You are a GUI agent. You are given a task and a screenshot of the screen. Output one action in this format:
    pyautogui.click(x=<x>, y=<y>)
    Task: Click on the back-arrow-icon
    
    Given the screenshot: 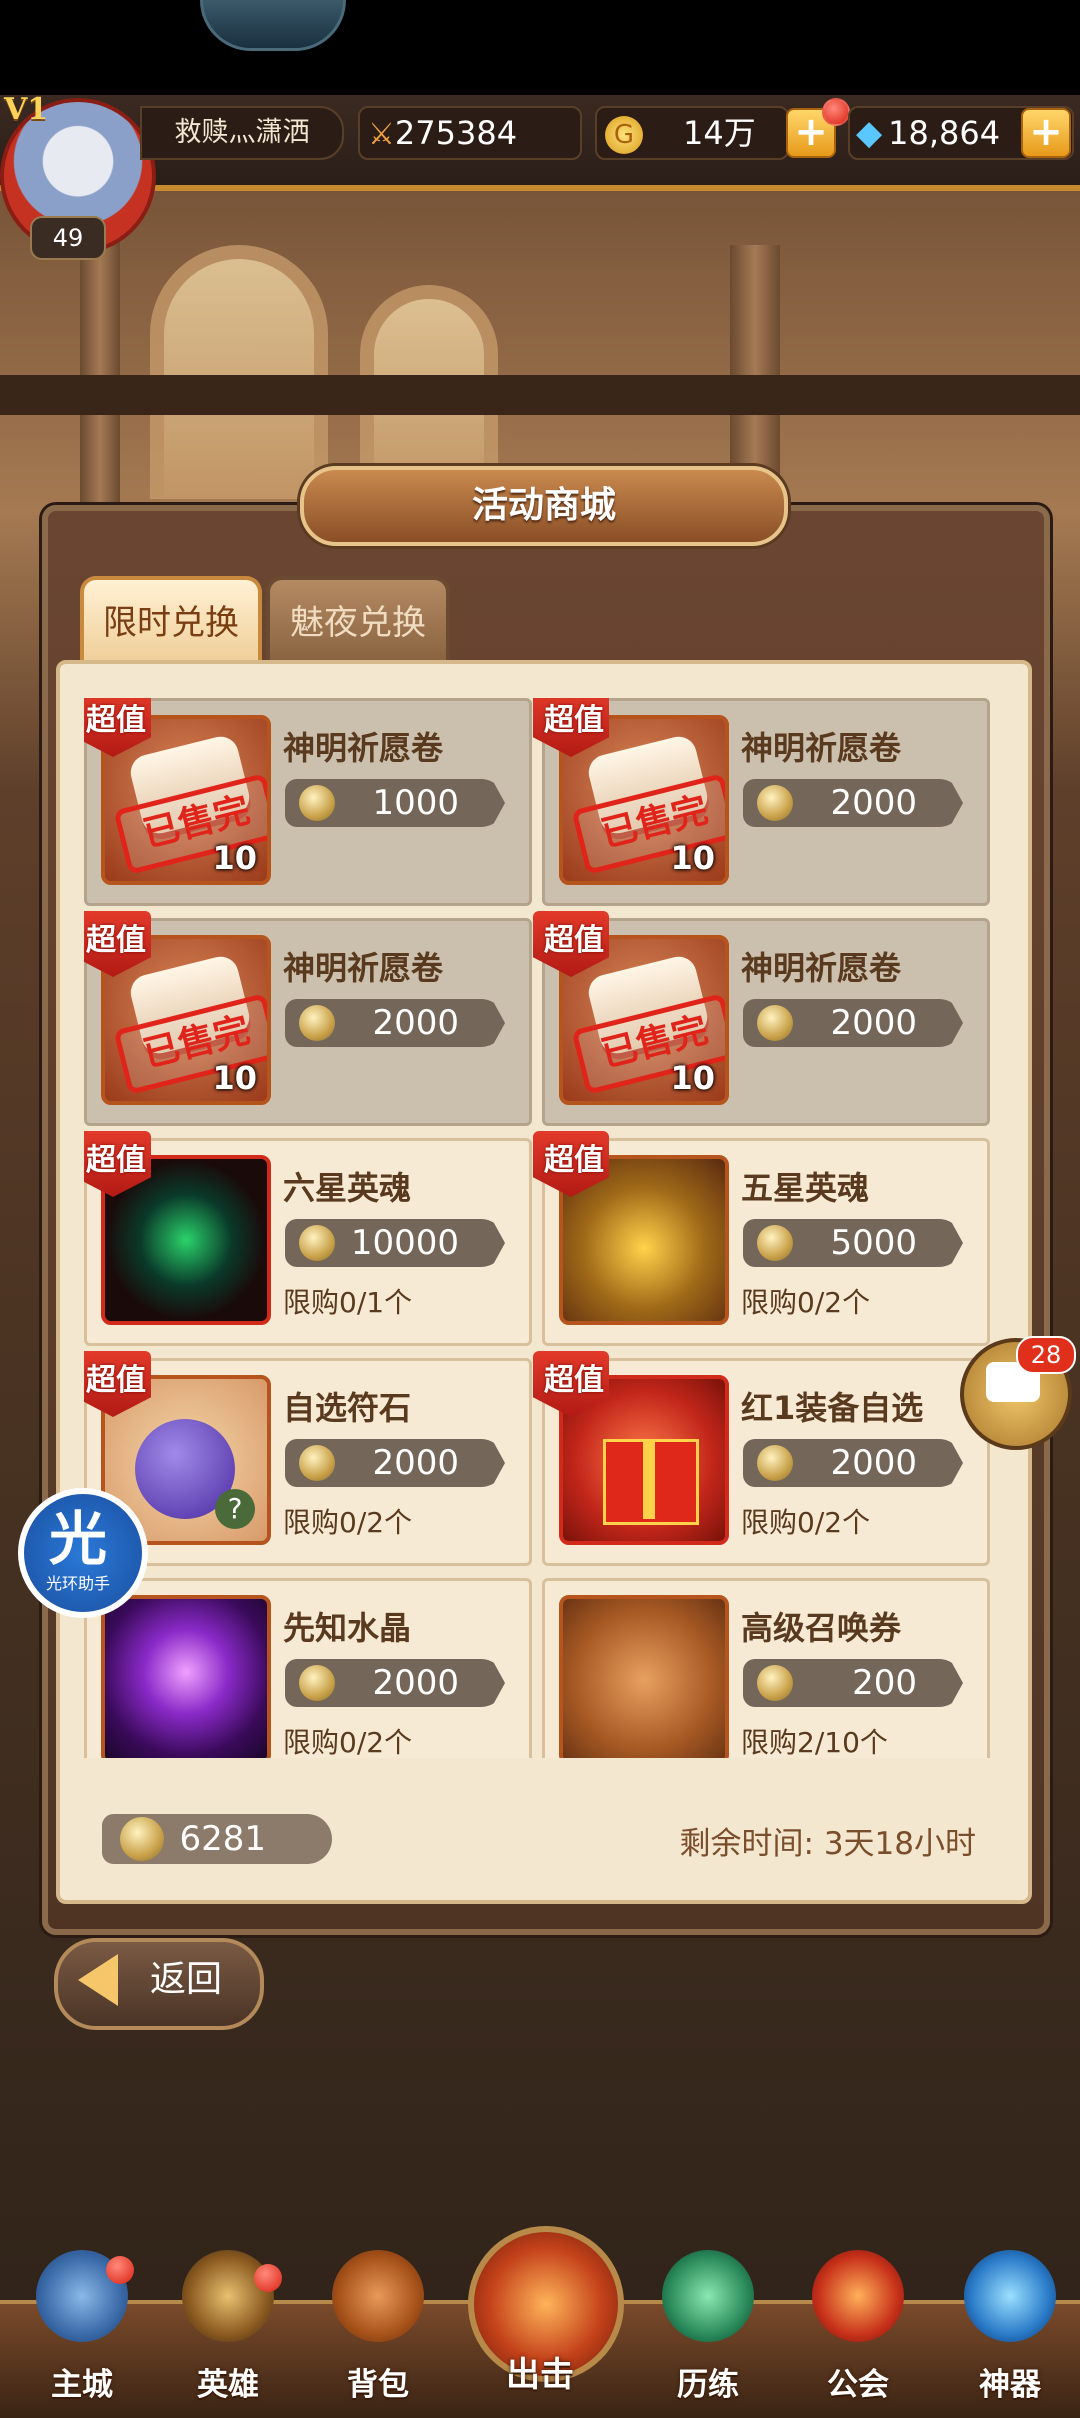 What is the action you would take?
    pyautogui.click(x=98, y=1980)
    